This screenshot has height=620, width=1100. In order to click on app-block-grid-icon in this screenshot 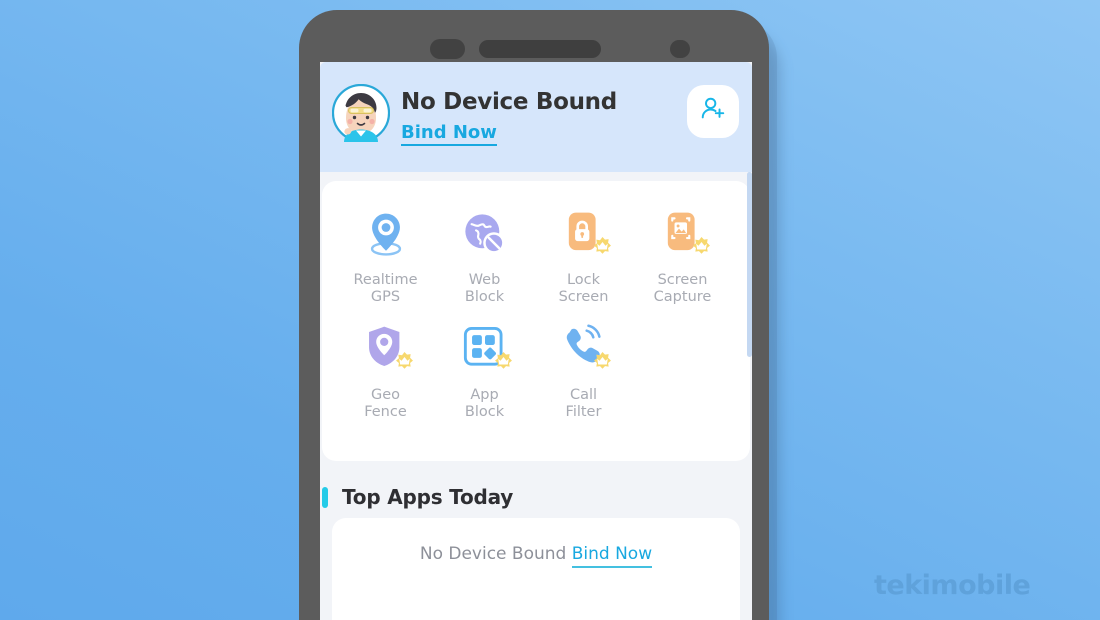, I will do `click(485, 349)`.